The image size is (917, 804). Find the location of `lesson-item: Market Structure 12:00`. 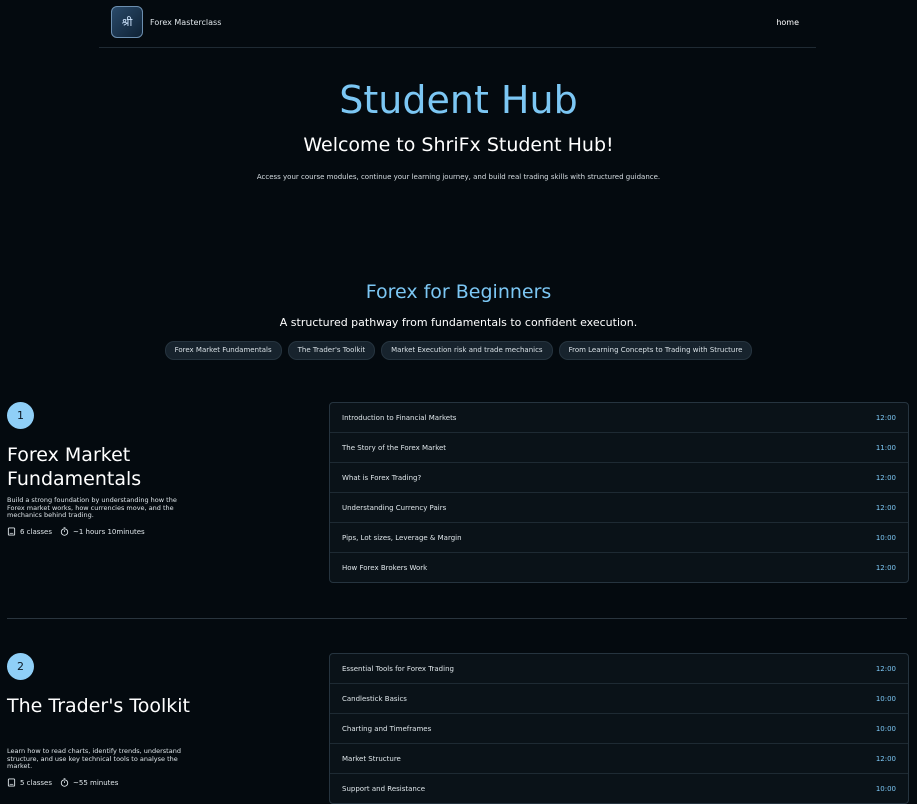

lesson-item: Market Structure 12:00 is located at coordinates (619, 759).